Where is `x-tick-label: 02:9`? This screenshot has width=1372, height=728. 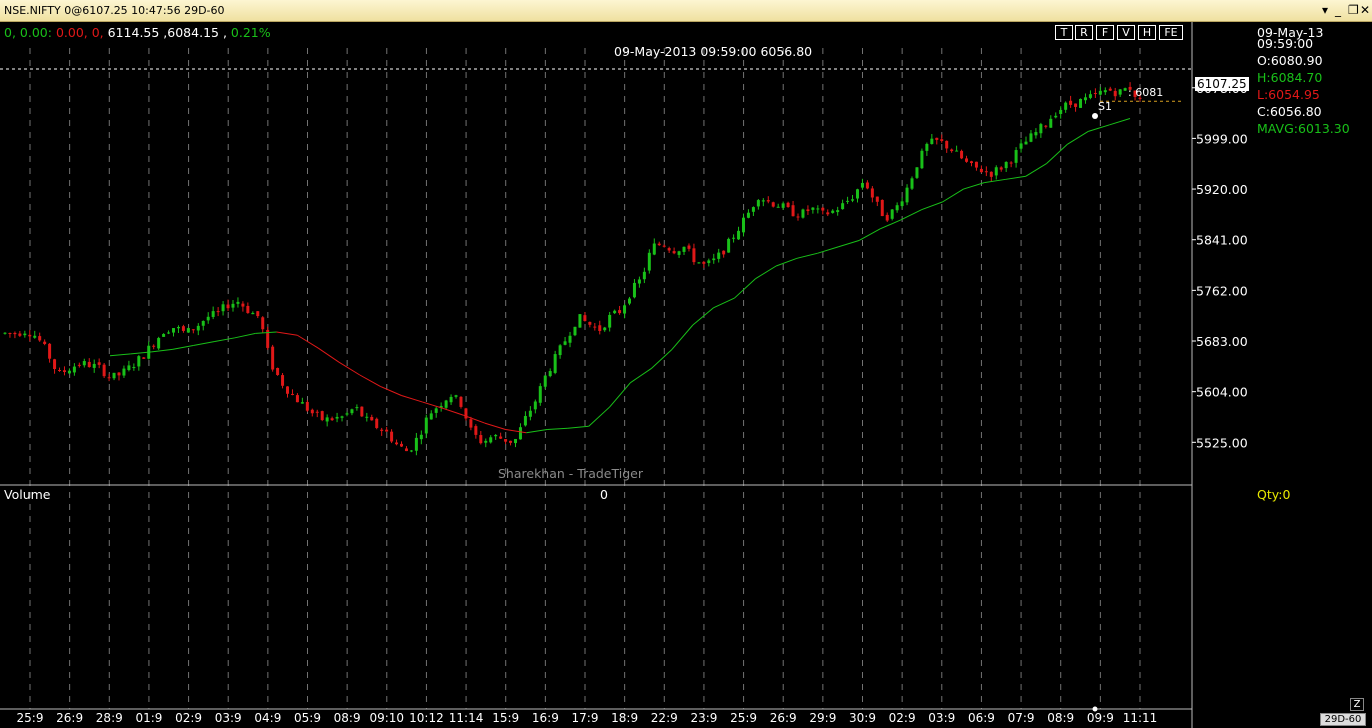 x-tick-label: 02:9 is located at coordinates (188, 718).